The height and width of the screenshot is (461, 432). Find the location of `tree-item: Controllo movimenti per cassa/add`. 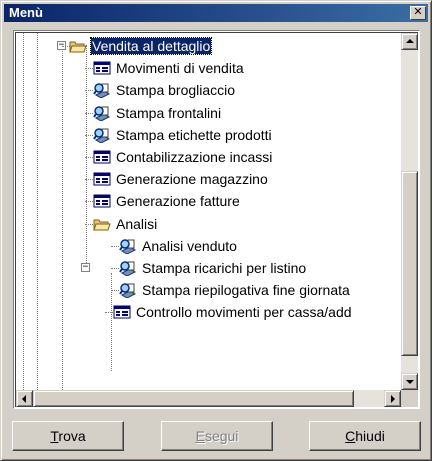

tree-item: Controllo movimenti per cassa/add is located at coordinates (233, 312).